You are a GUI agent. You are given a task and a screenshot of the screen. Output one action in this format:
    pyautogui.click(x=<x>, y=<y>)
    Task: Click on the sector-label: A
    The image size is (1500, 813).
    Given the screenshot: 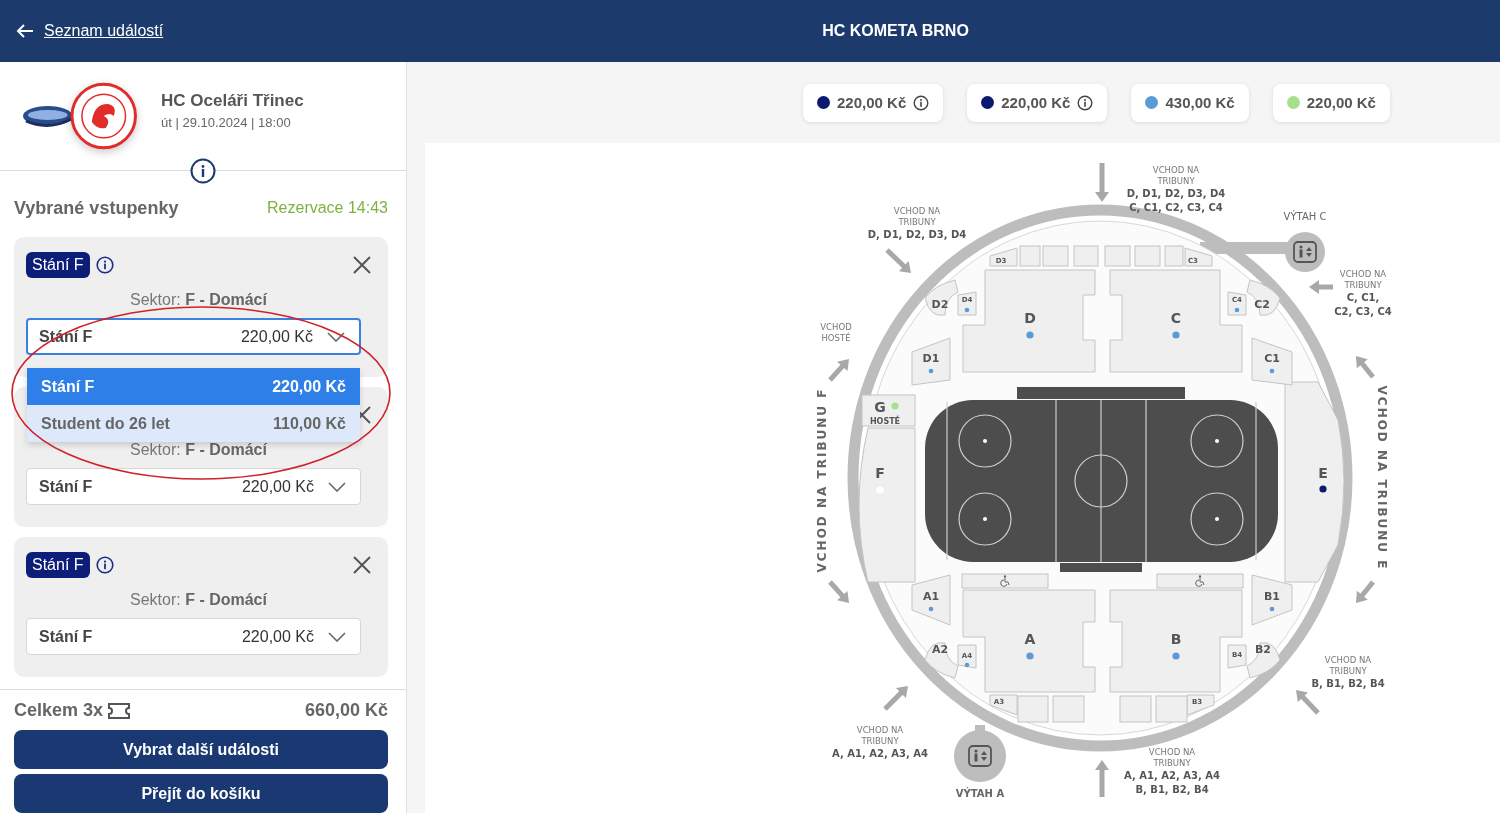 What is the action you would take?
    pyautogui.click(x=1030, y=639)
    